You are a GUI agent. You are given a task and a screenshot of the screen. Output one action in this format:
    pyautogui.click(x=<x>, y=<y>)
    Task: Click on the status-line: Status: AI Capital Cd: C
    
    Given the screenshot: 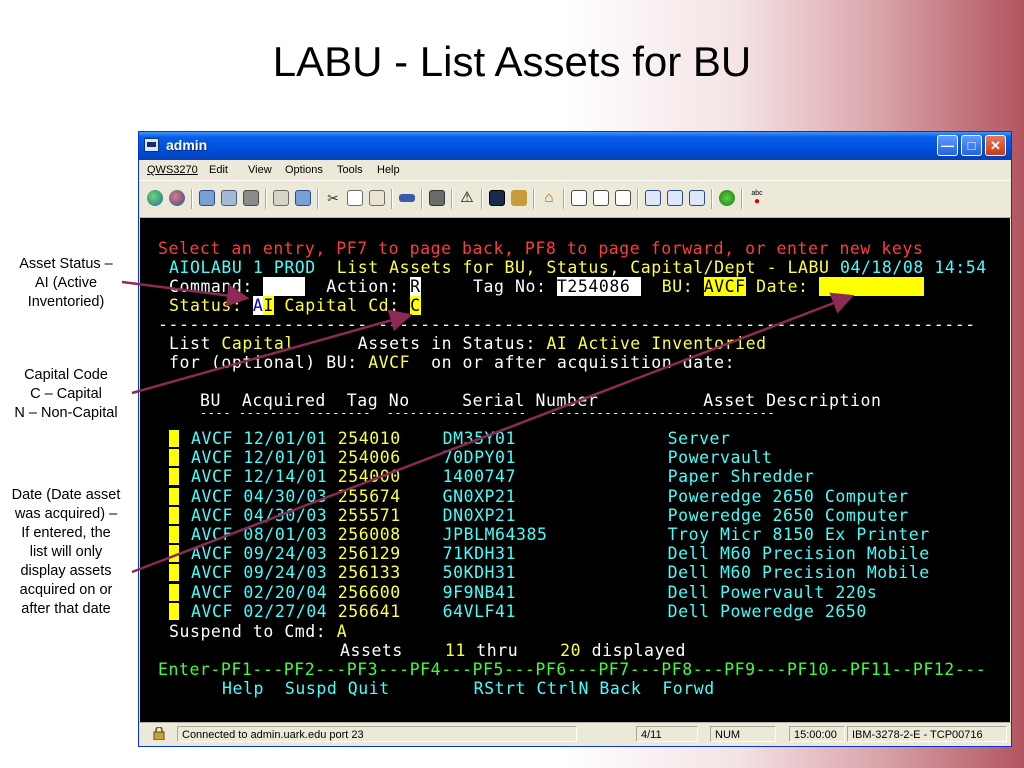 What is the action you would take?
    pyautogui.click(x=295, y=305)
    